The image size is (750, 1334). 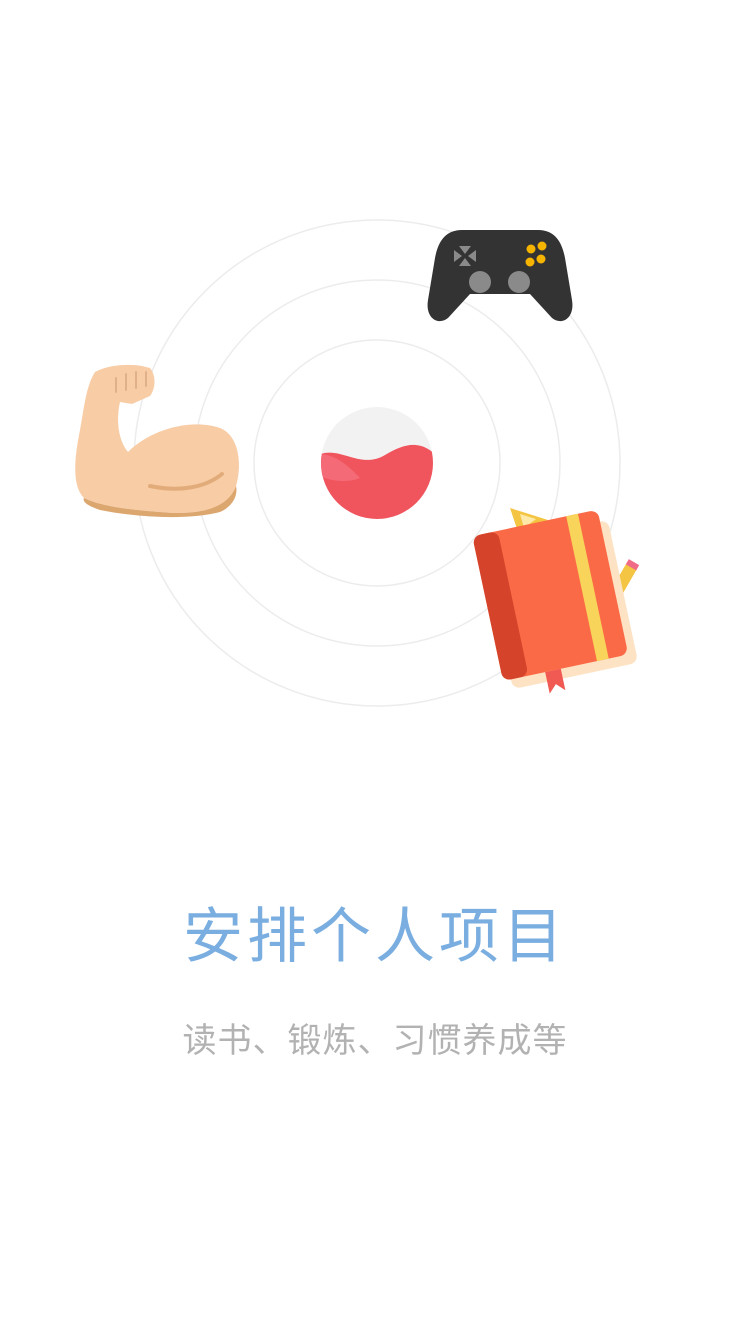 What do you see at coordinates (375, 937) in the screenshot?
I see `onboarding-title: 安排个人项目` at bounding box center [375, 937].